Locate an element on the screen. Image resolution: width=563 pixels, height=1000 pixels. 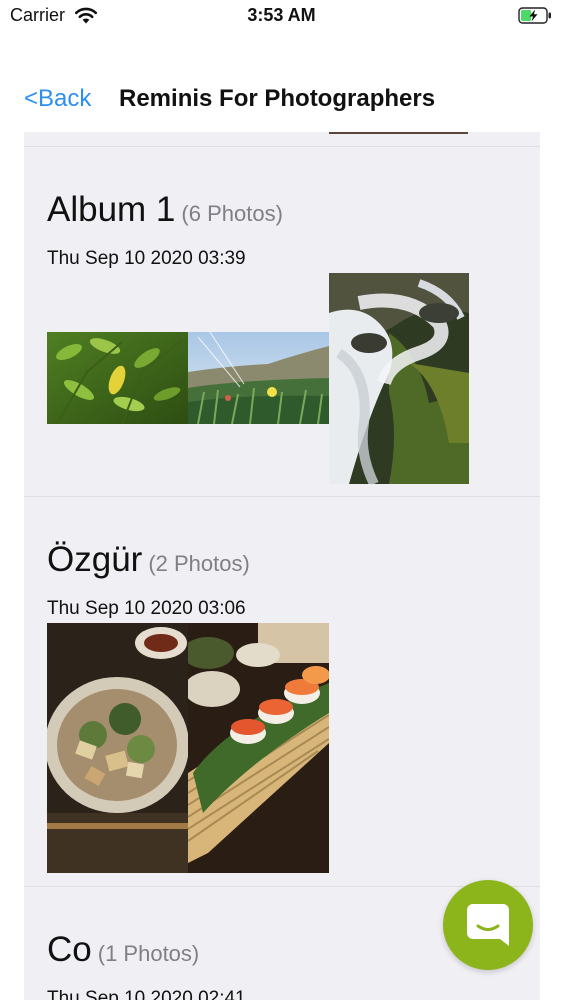
album-photo-count: (2 Photos) is located at coordinates (199, 563).